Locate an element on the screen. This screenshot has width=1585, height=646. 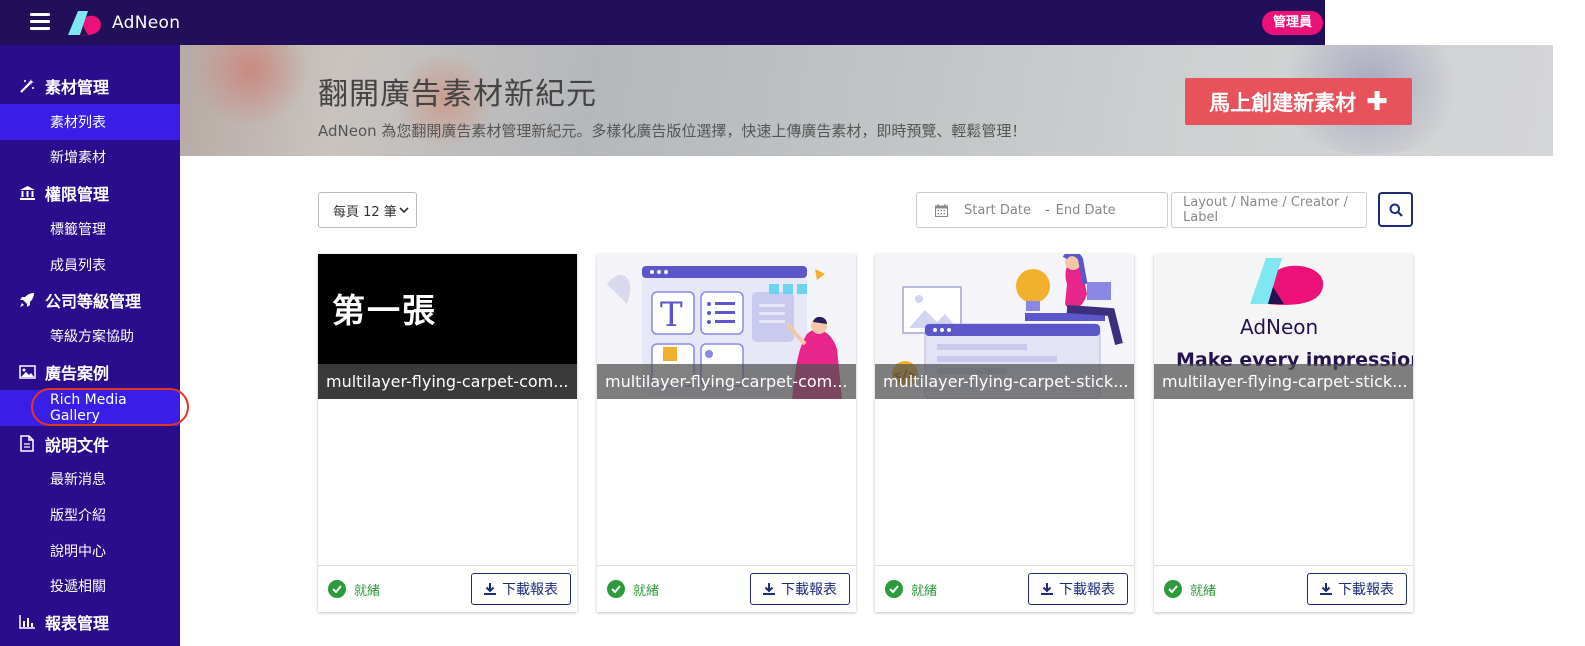
rocket-icon is located at coordinates (27, 300).